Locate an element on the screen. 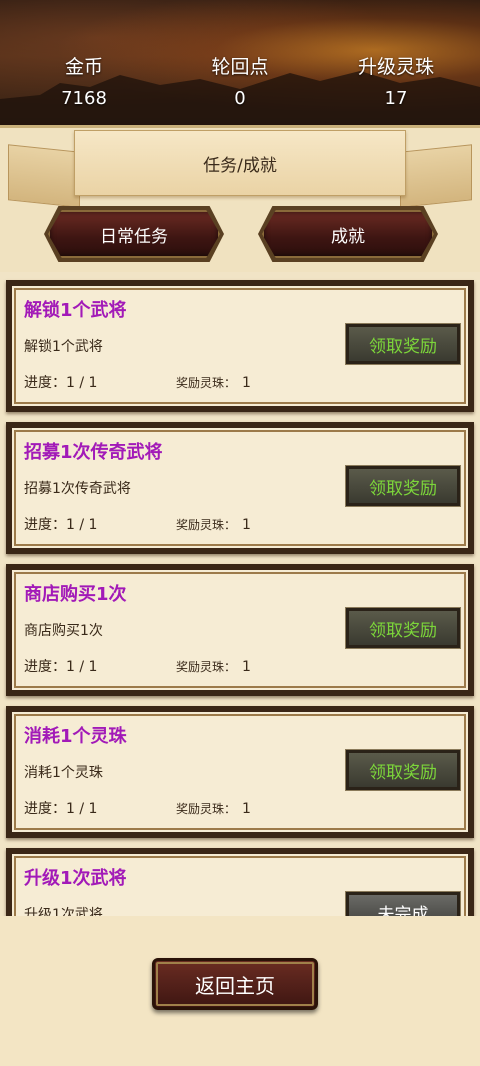 The width and height of the screenshot is (480, 1066). task-card: 商店购买1次 商店购买1次 进度：1 / 1 奖励灵珠： 1 领取奖励 is located at coordinates (240, 630).